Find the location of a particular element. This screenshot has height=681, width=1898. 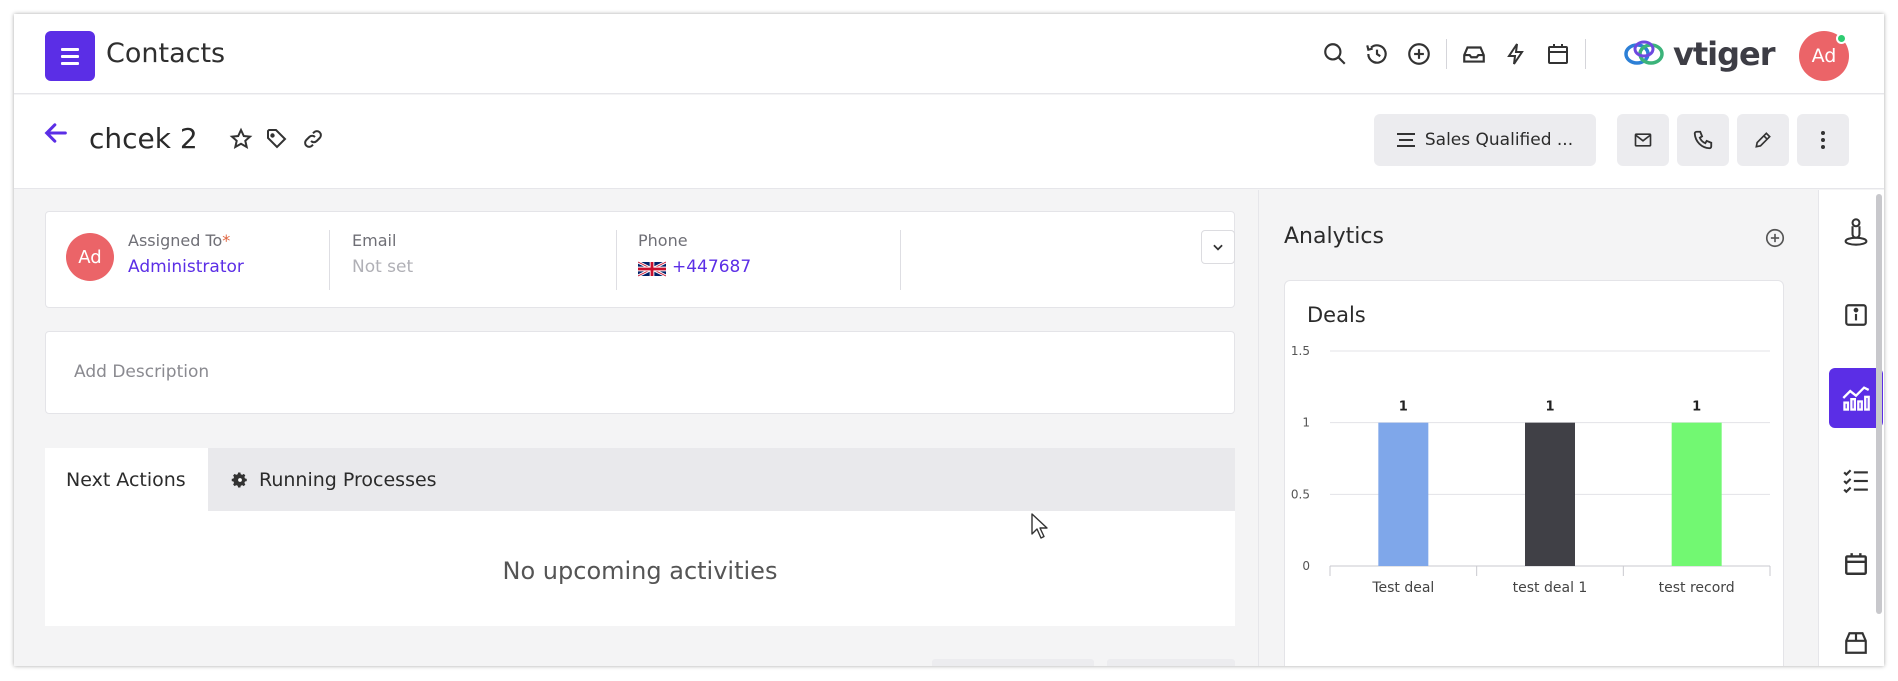

description-field: Add Description is located at coordinates (640, 372).